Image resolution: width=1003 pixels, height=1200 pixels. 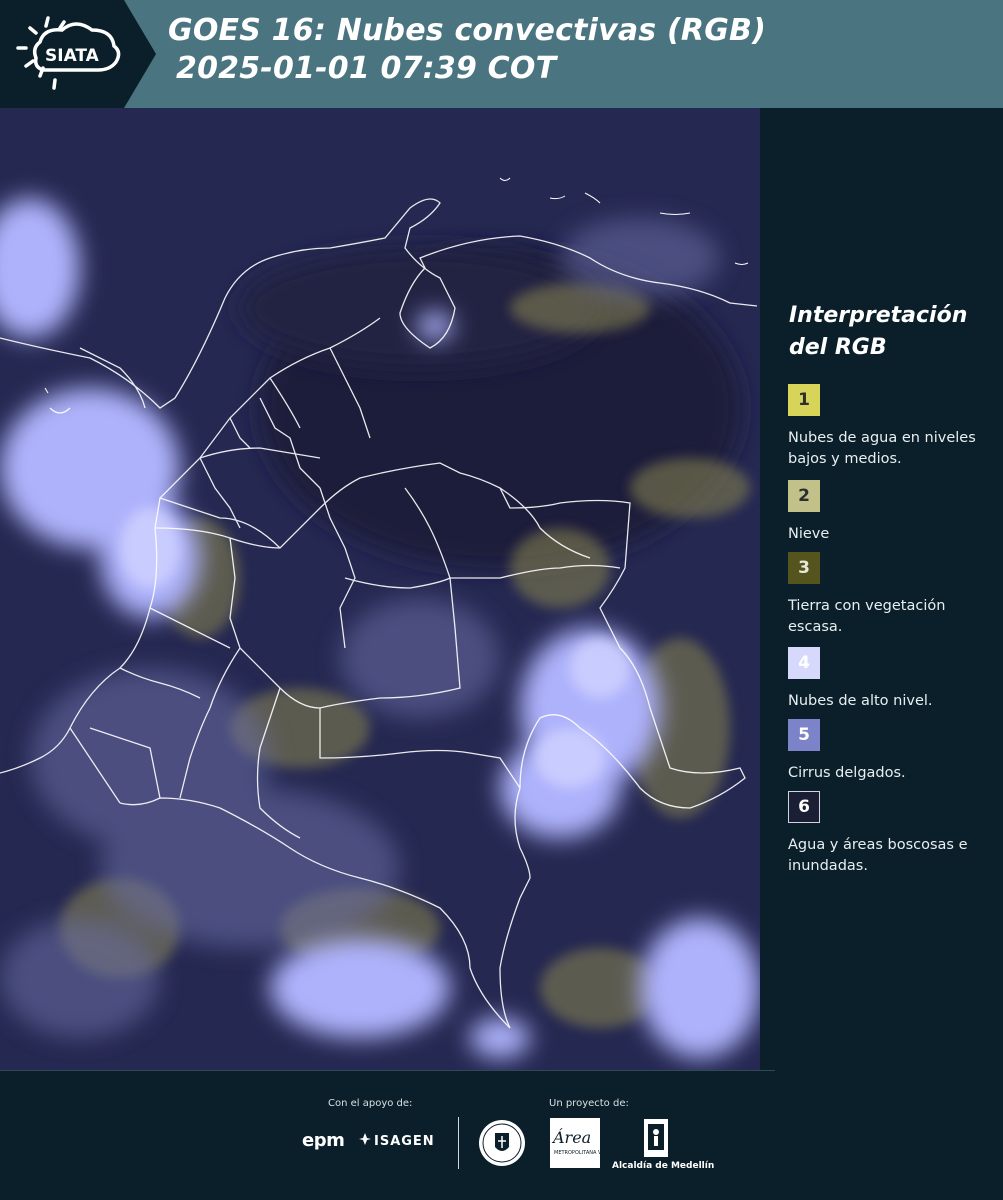 I want to click on siata-logo-text: SIATA, so click(x=72, y=56).